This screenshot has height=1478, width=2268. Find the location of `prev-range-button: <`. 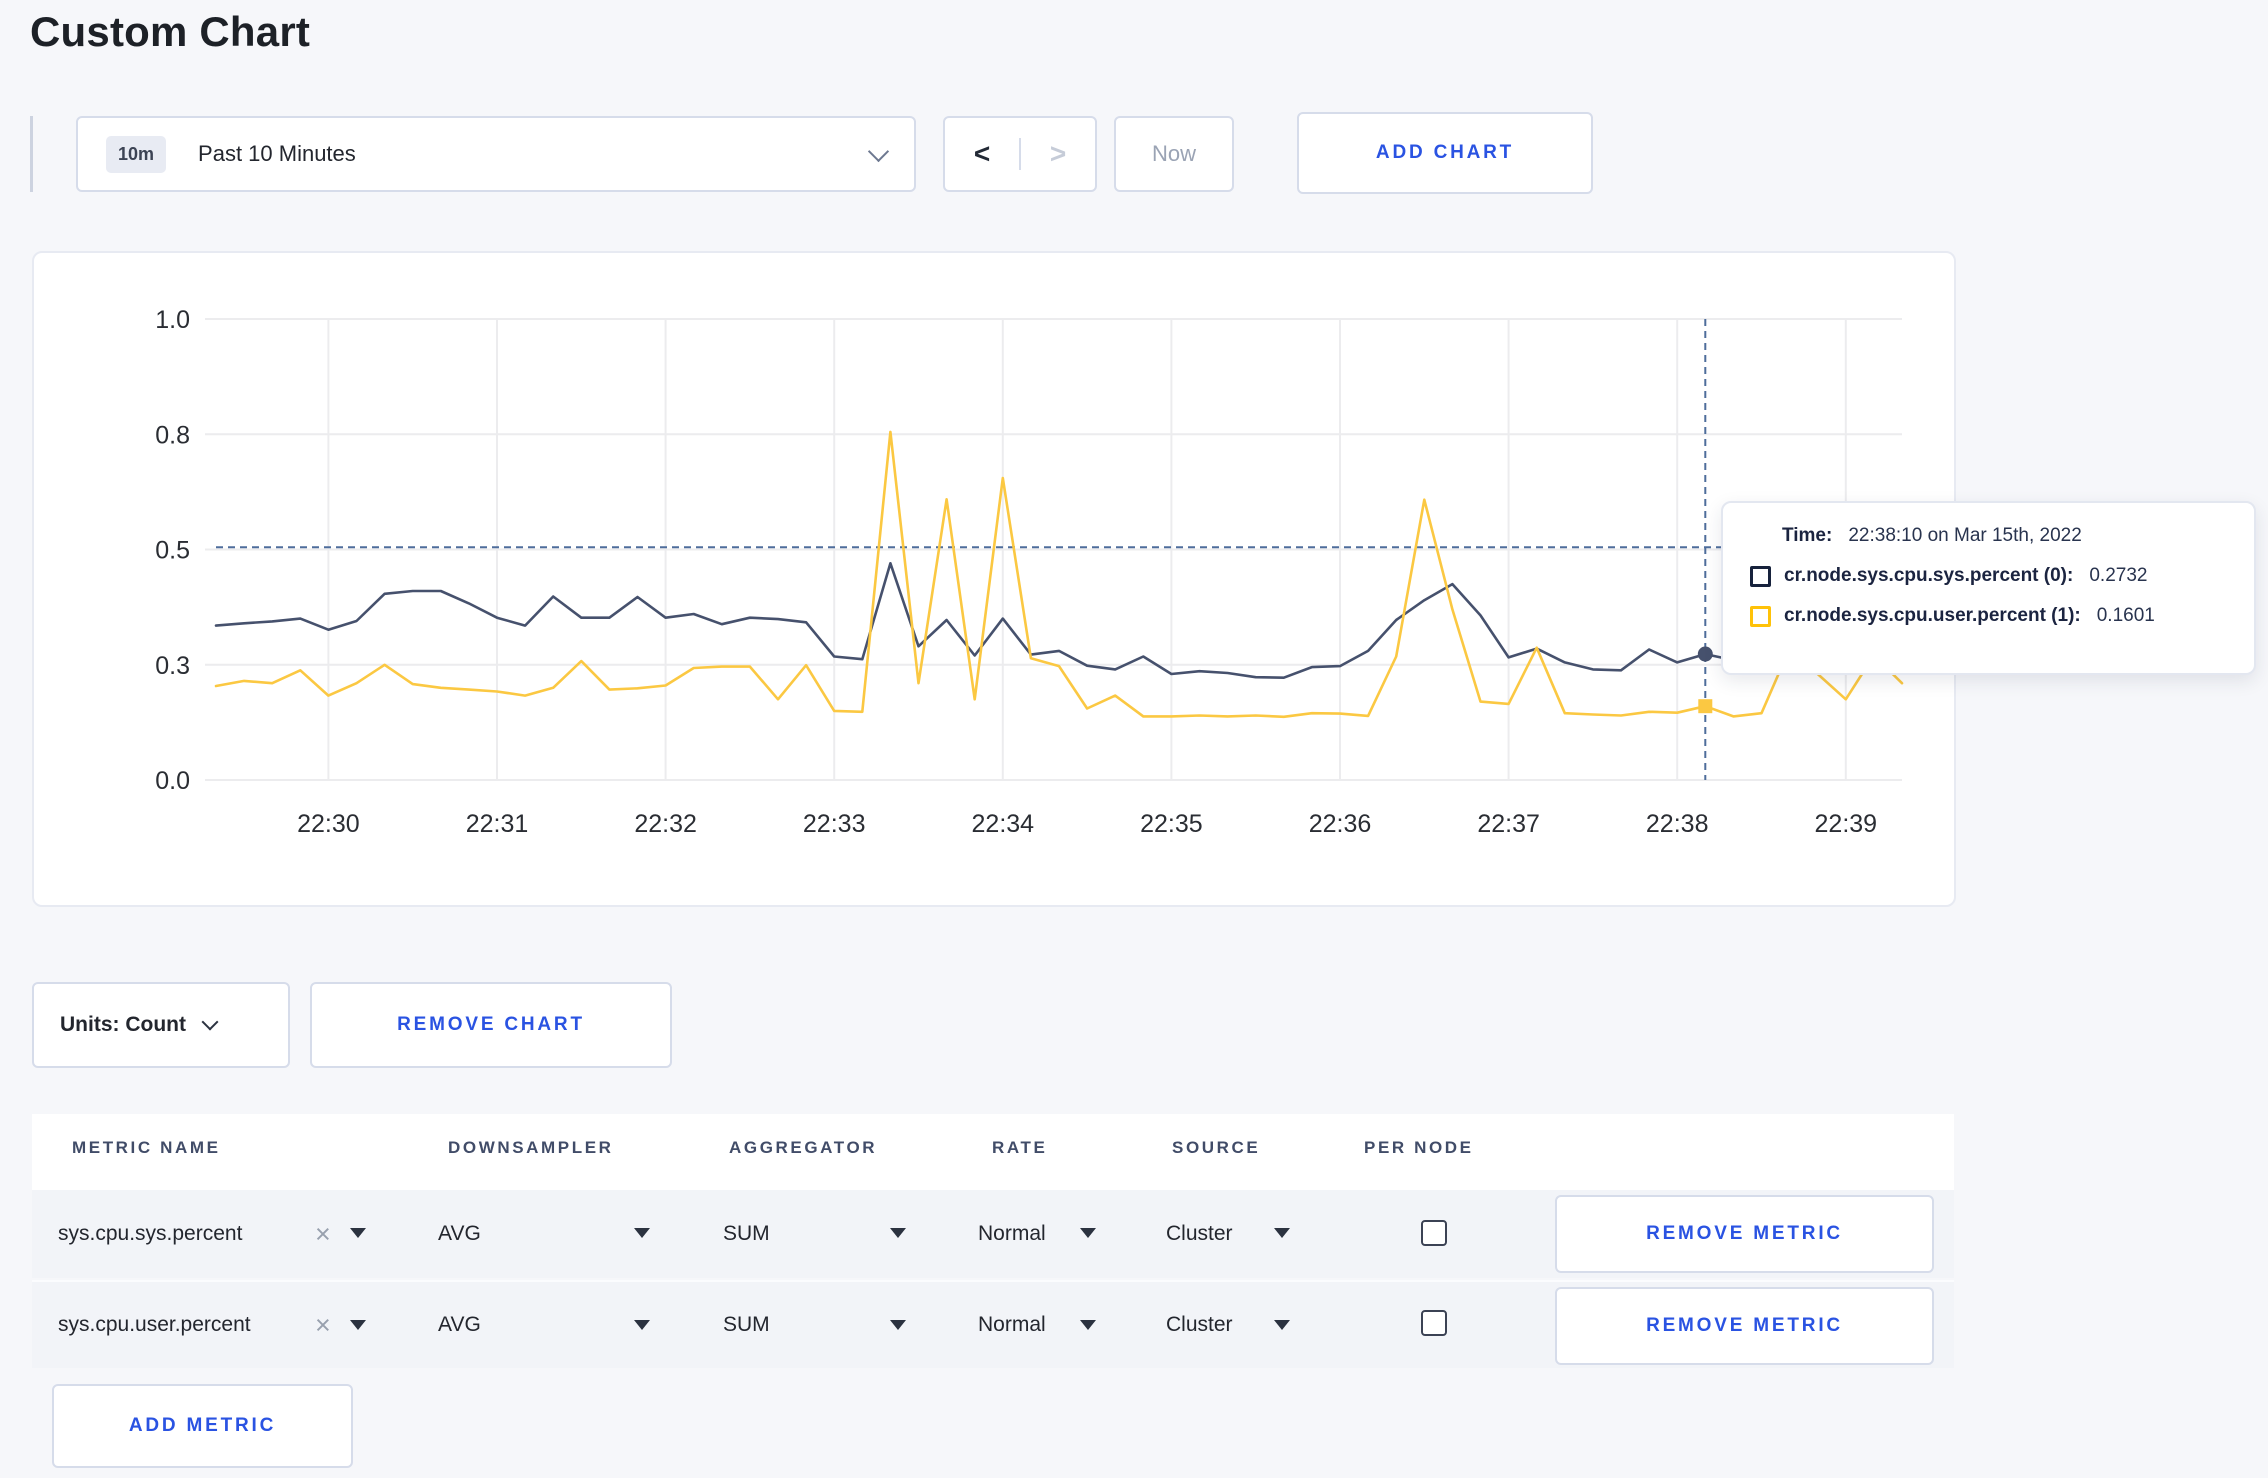

prev-range-button: < is located at coordinates (983, 154).